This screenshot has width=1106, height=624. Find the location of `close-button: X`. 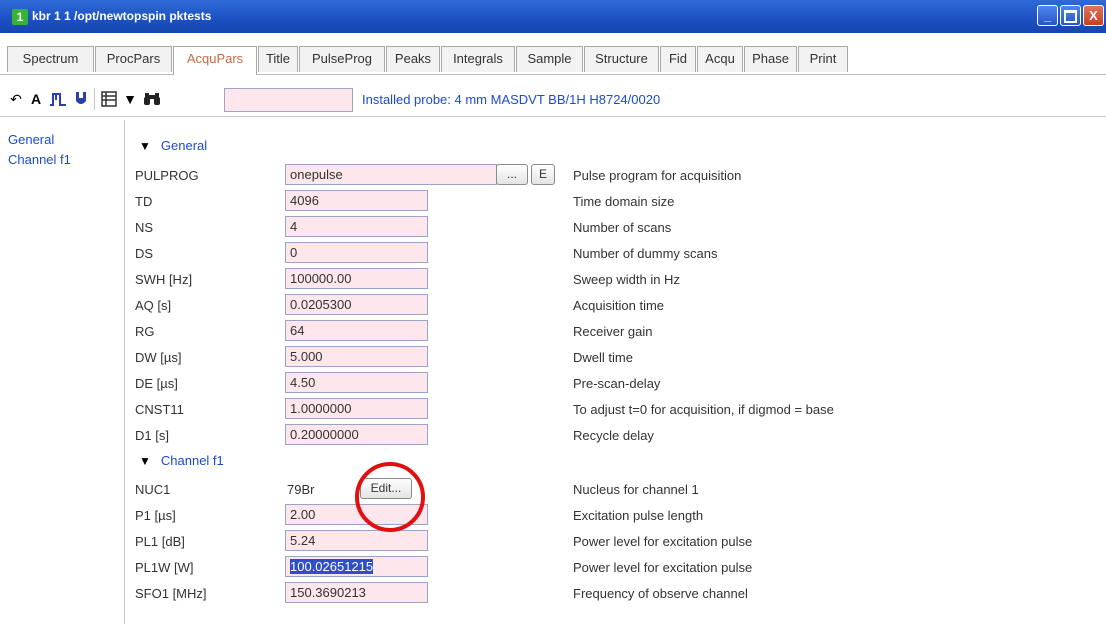

close-button: X is located at coordinates (1093, 15).